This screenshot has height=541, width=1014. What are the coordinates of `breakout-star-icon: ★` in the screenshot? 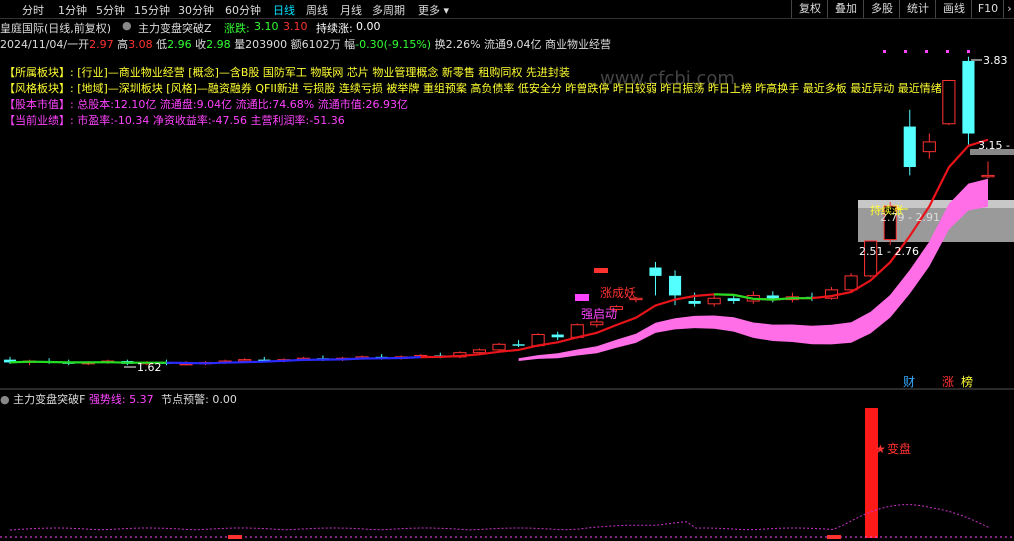 It's located at (880, 449).